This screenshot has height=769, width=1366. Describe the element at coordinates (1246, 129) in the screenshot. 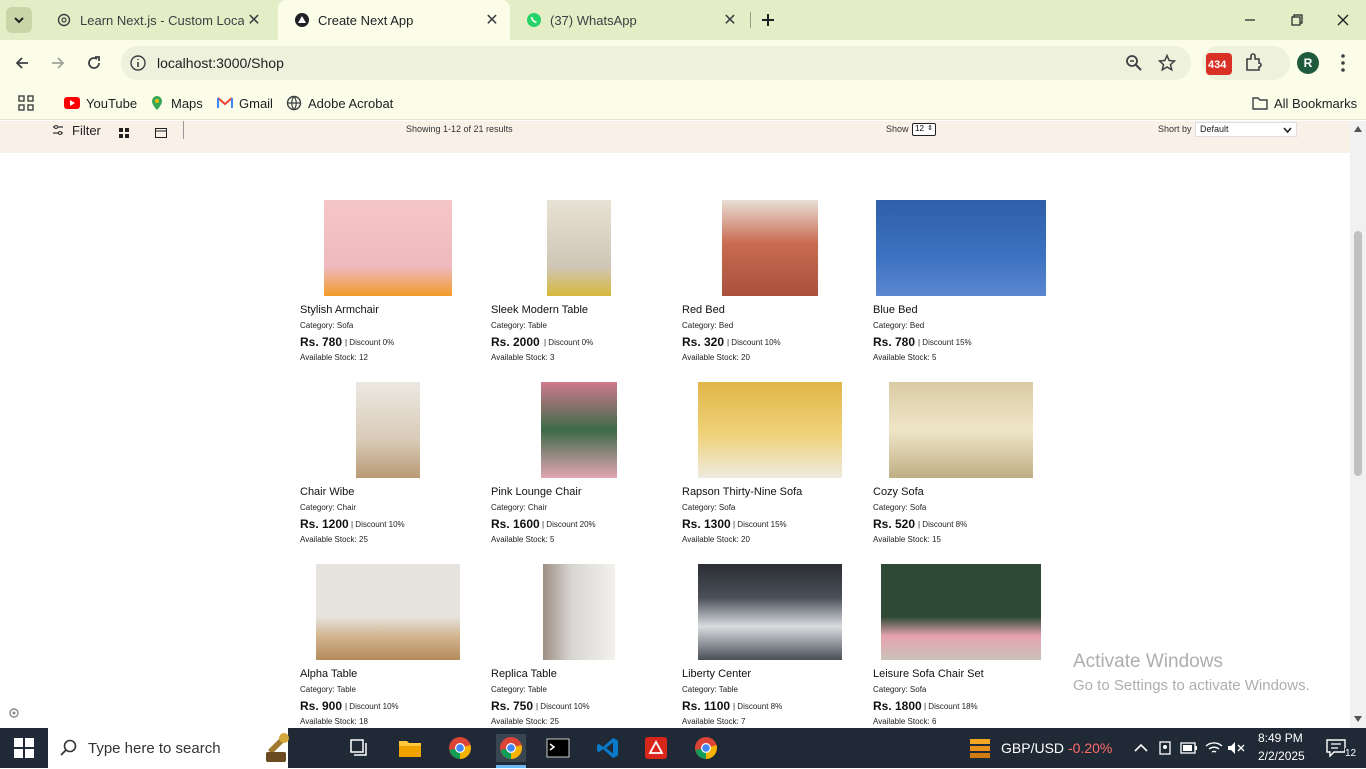

I see `sort-select: Default` at that location.